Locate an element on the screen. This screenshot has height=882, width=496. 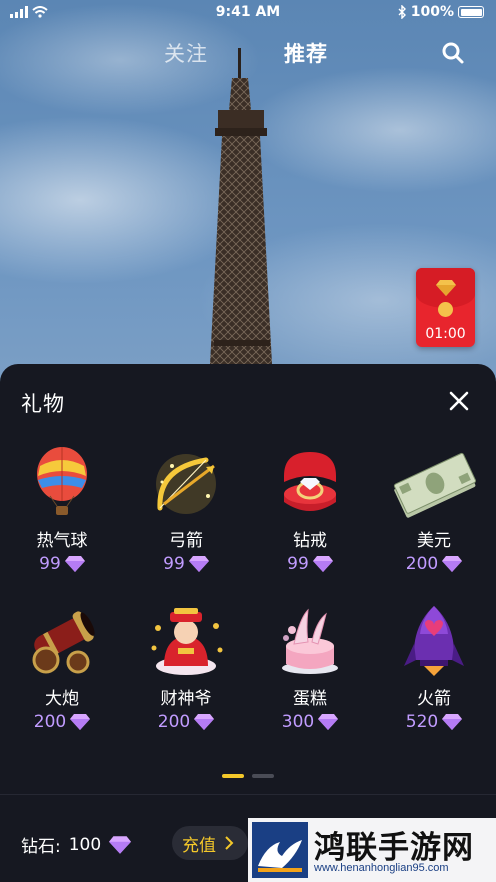
god-of-wealth-icon is located at coordinates (187, 641).